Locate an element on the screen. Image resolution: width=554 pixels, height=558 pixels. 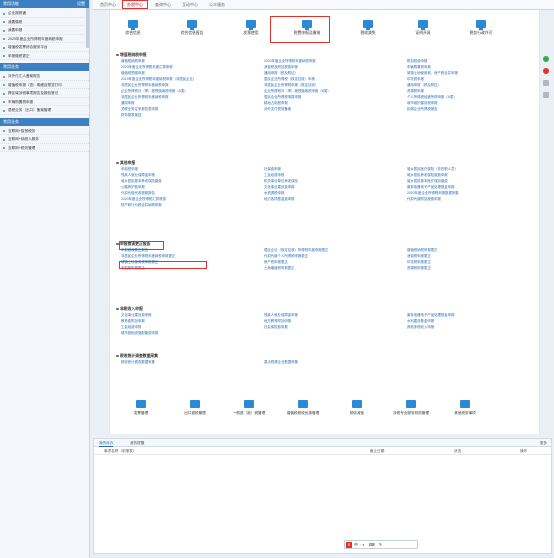
top-tab-bar: 首页中心 办税中心 查询中心 互动中心 公众服务 is located at coordinates (323, 5).